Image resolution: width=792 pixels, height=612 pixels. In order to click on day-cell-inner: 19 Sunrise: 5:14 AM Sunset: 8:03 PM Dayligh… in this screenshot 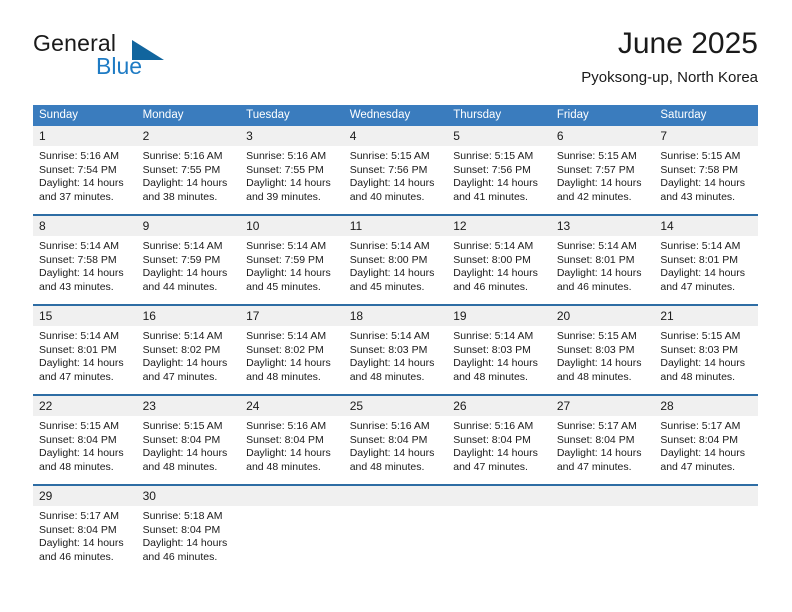, I will do `click(499, 350)`.